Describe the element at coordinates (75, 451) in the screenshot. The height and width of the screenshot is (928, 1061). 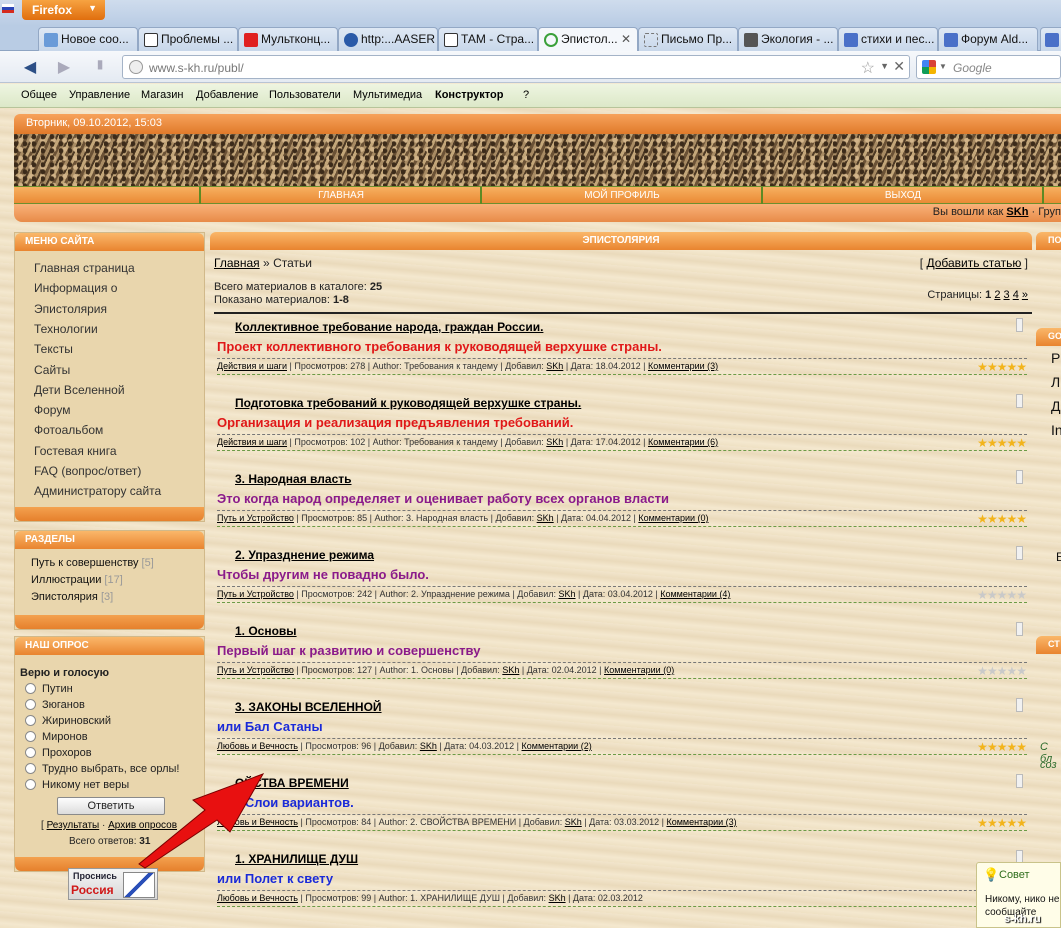
I see `menu-link-guestbook: Гостевая книга` at that location.